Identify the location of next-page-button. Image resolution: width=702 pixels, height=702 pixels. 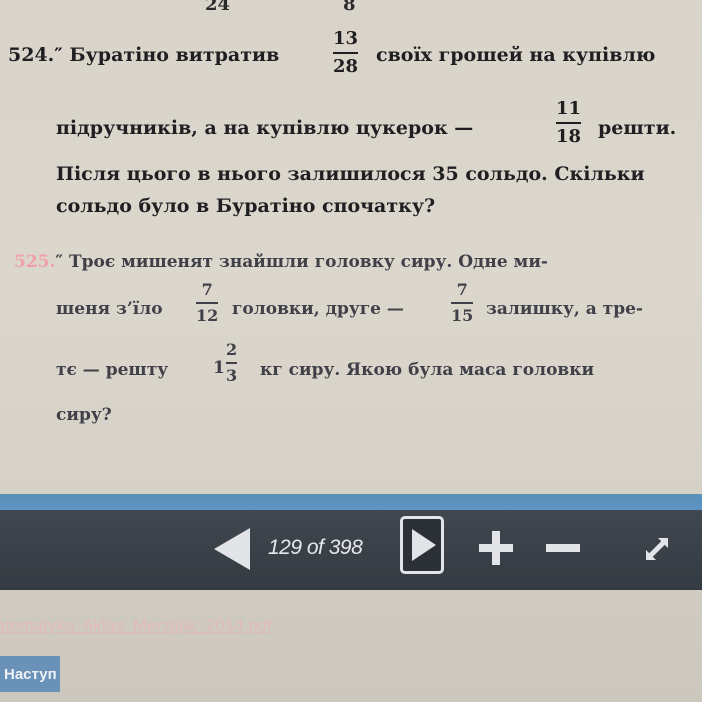
(422, 545).